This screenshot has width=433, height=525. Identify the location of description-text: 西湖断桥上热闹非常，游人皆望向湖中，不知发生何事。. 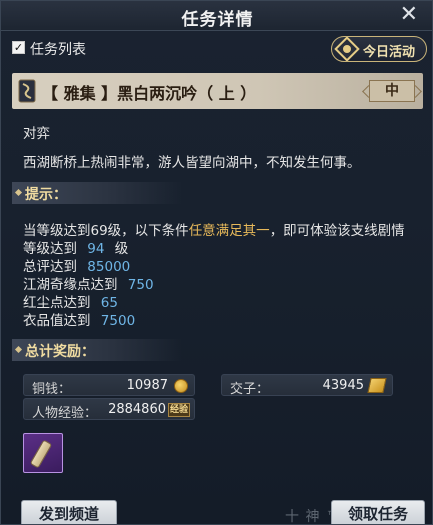
(192, 163).